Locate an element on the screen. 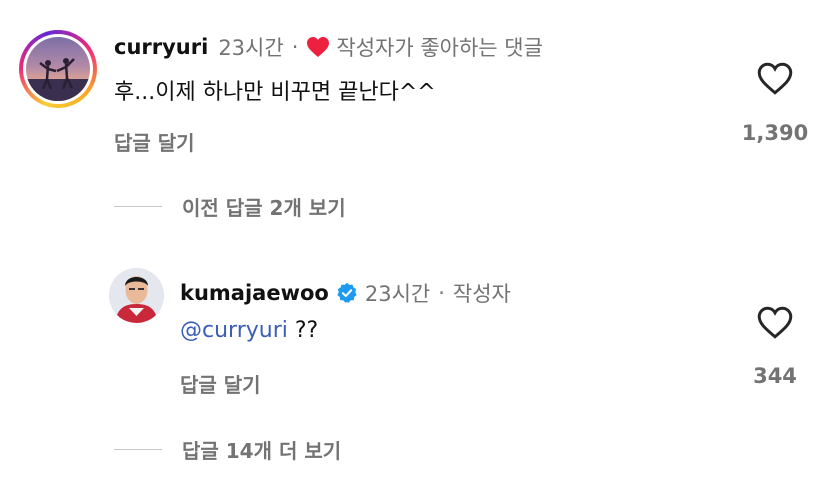 The width and height of the screenshot is (835, 492). comment2-text: @curryuri ?? is located at coordinates (249, 330).